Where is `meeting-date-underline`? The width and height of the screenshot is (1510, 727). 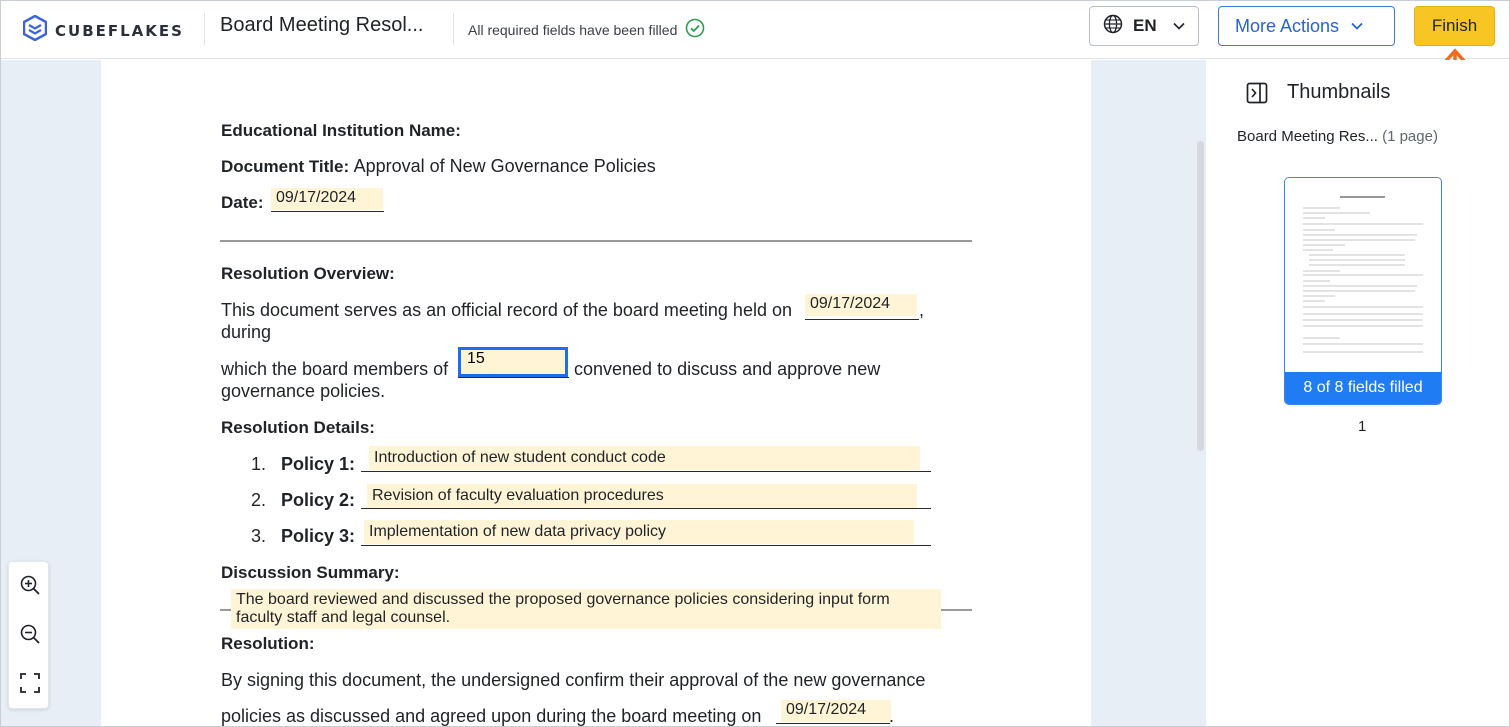 meeting-date-underline is located at coordinates (862, 319).